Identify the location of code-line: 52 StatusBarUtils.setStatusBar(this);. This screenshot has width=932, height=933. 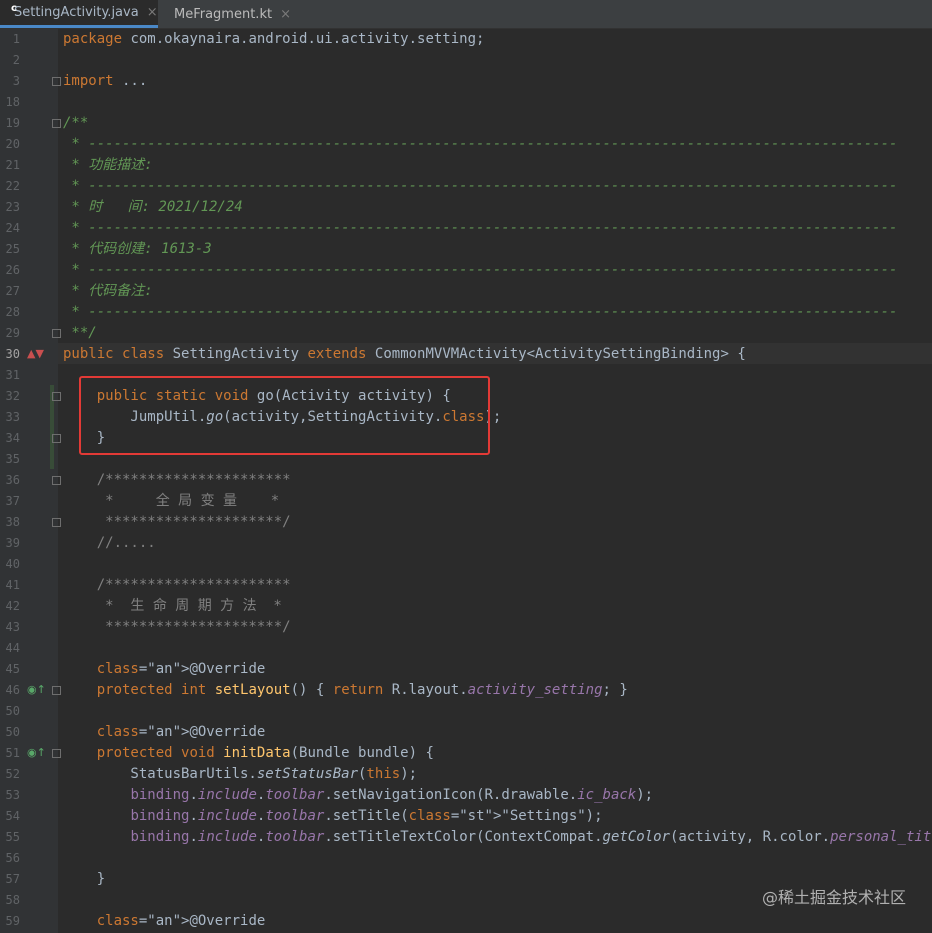
(466, 774).